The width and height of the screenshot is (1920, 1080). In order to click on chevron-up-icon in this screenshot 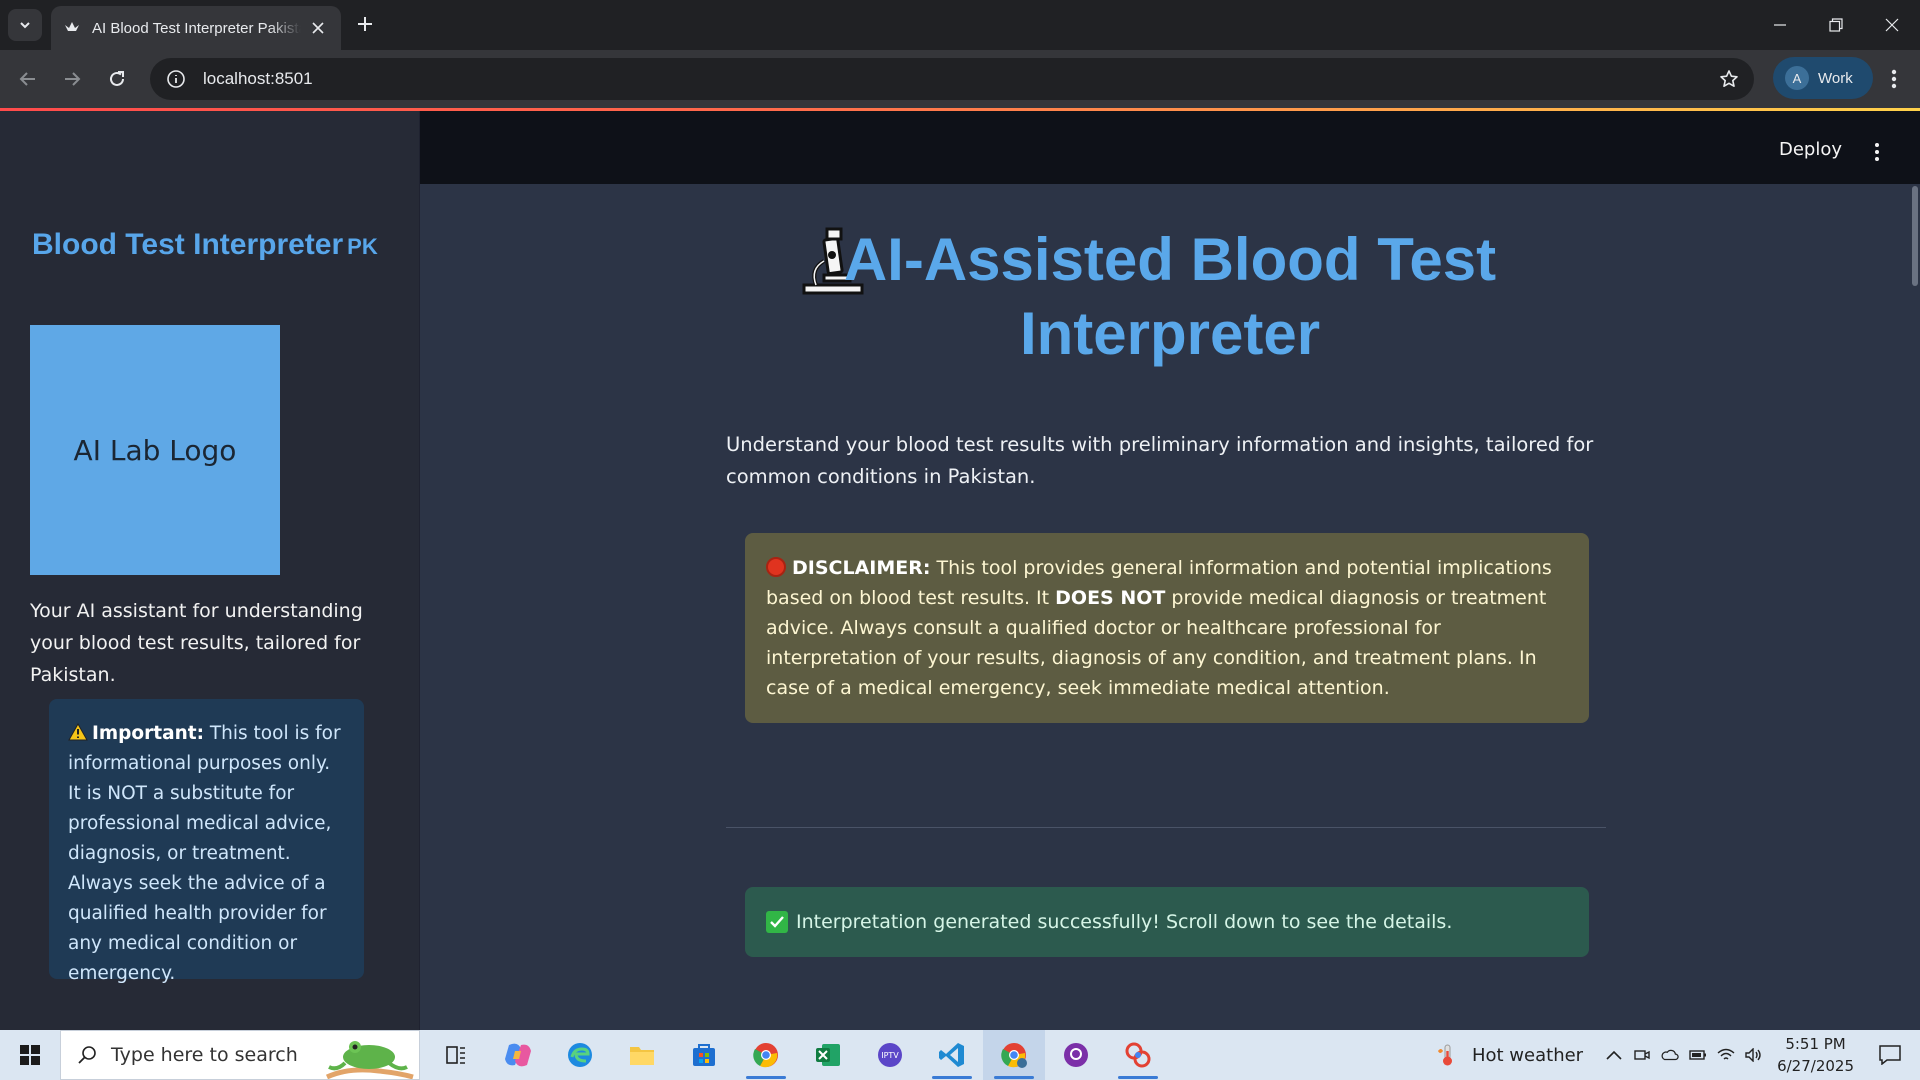, I will do `click(1614, 1055)`.